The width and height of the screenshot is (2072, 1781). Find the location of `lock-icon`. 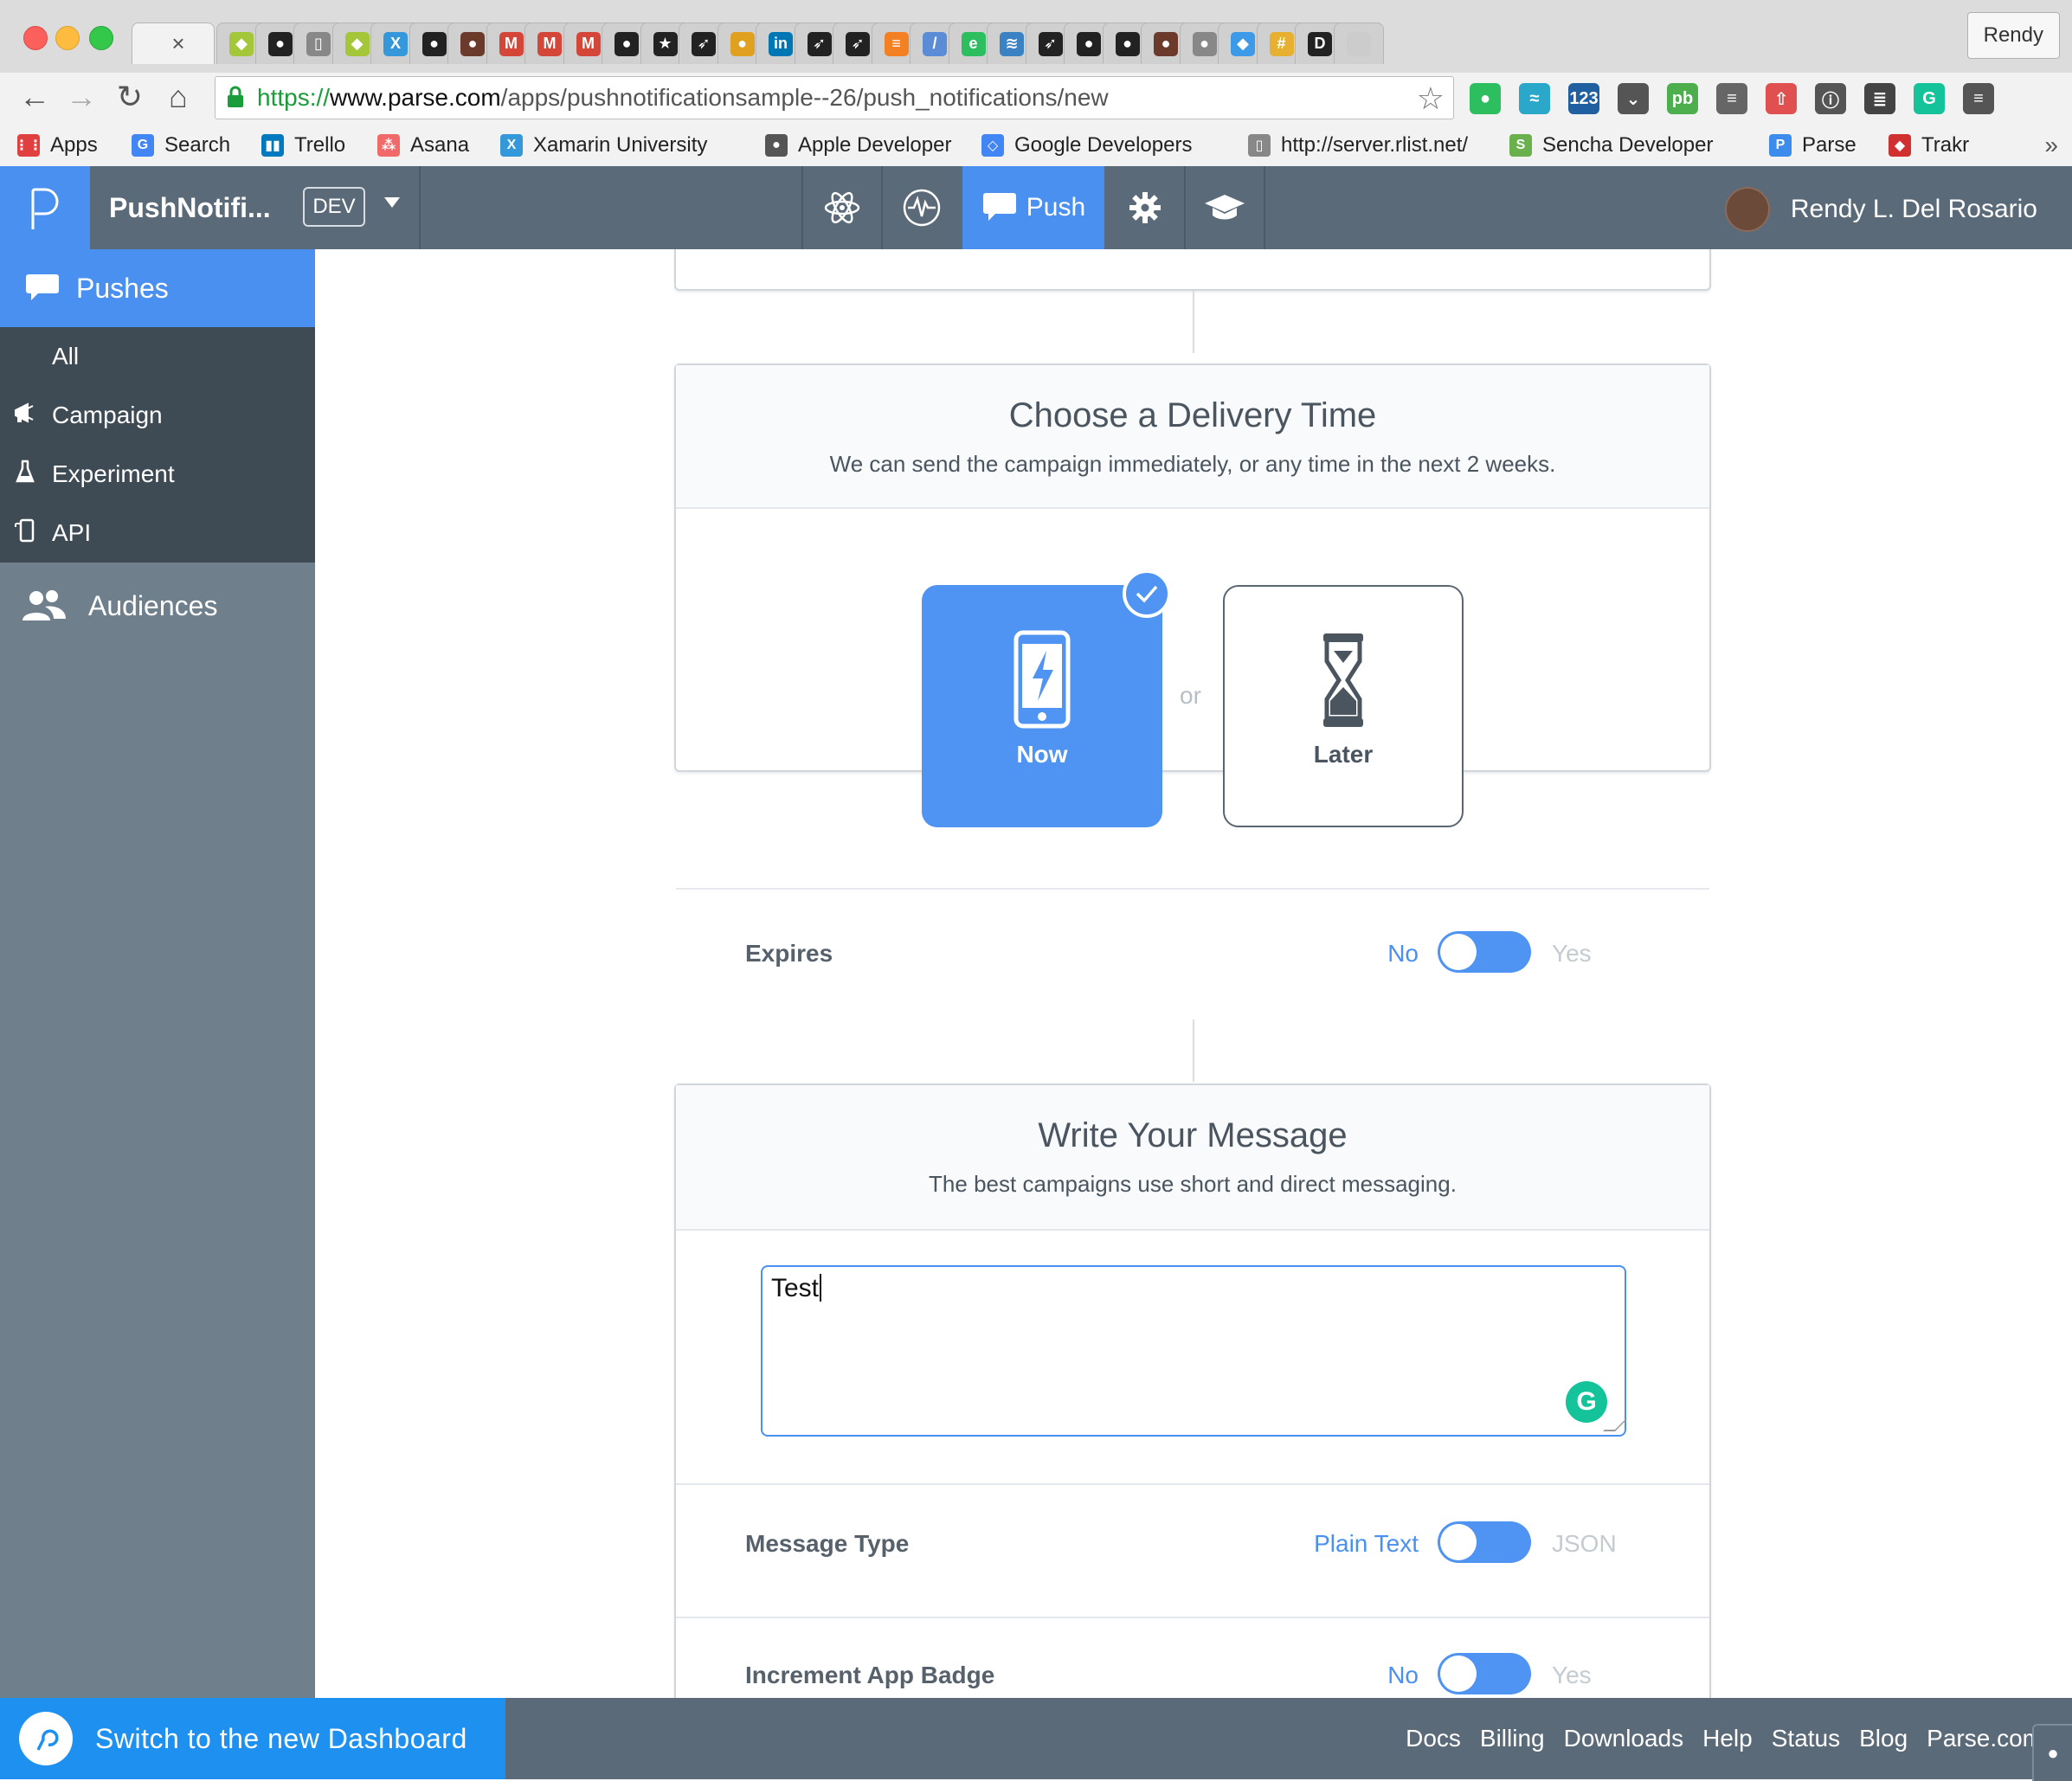

lock-icon is located at coordinates (235, 96).